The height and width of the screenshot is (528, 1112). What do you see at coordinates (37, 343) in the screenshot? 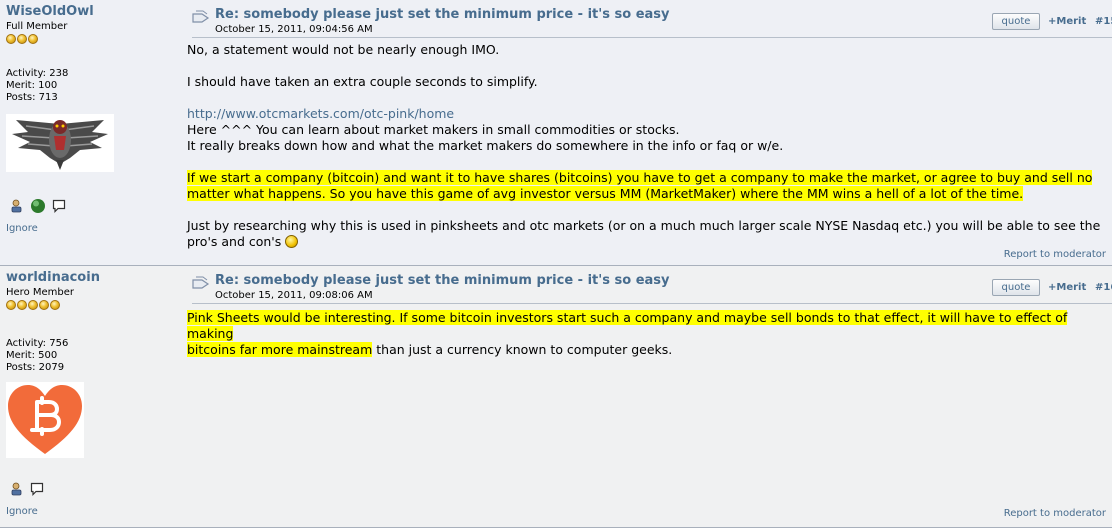
I see `activity-stat: Activity: 756` at bounding box center [37, 343].